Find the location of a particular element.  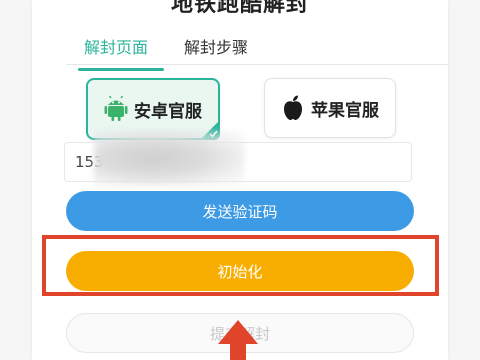

redaction-blur is located at coordinates (169, 158).